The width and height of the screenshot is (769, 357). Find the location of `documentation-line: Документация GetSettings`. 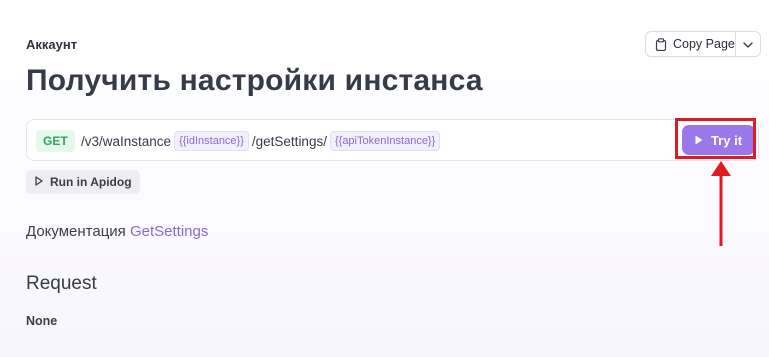

documentation-line: Документация GetSettings is located at coordinates (117, 231).